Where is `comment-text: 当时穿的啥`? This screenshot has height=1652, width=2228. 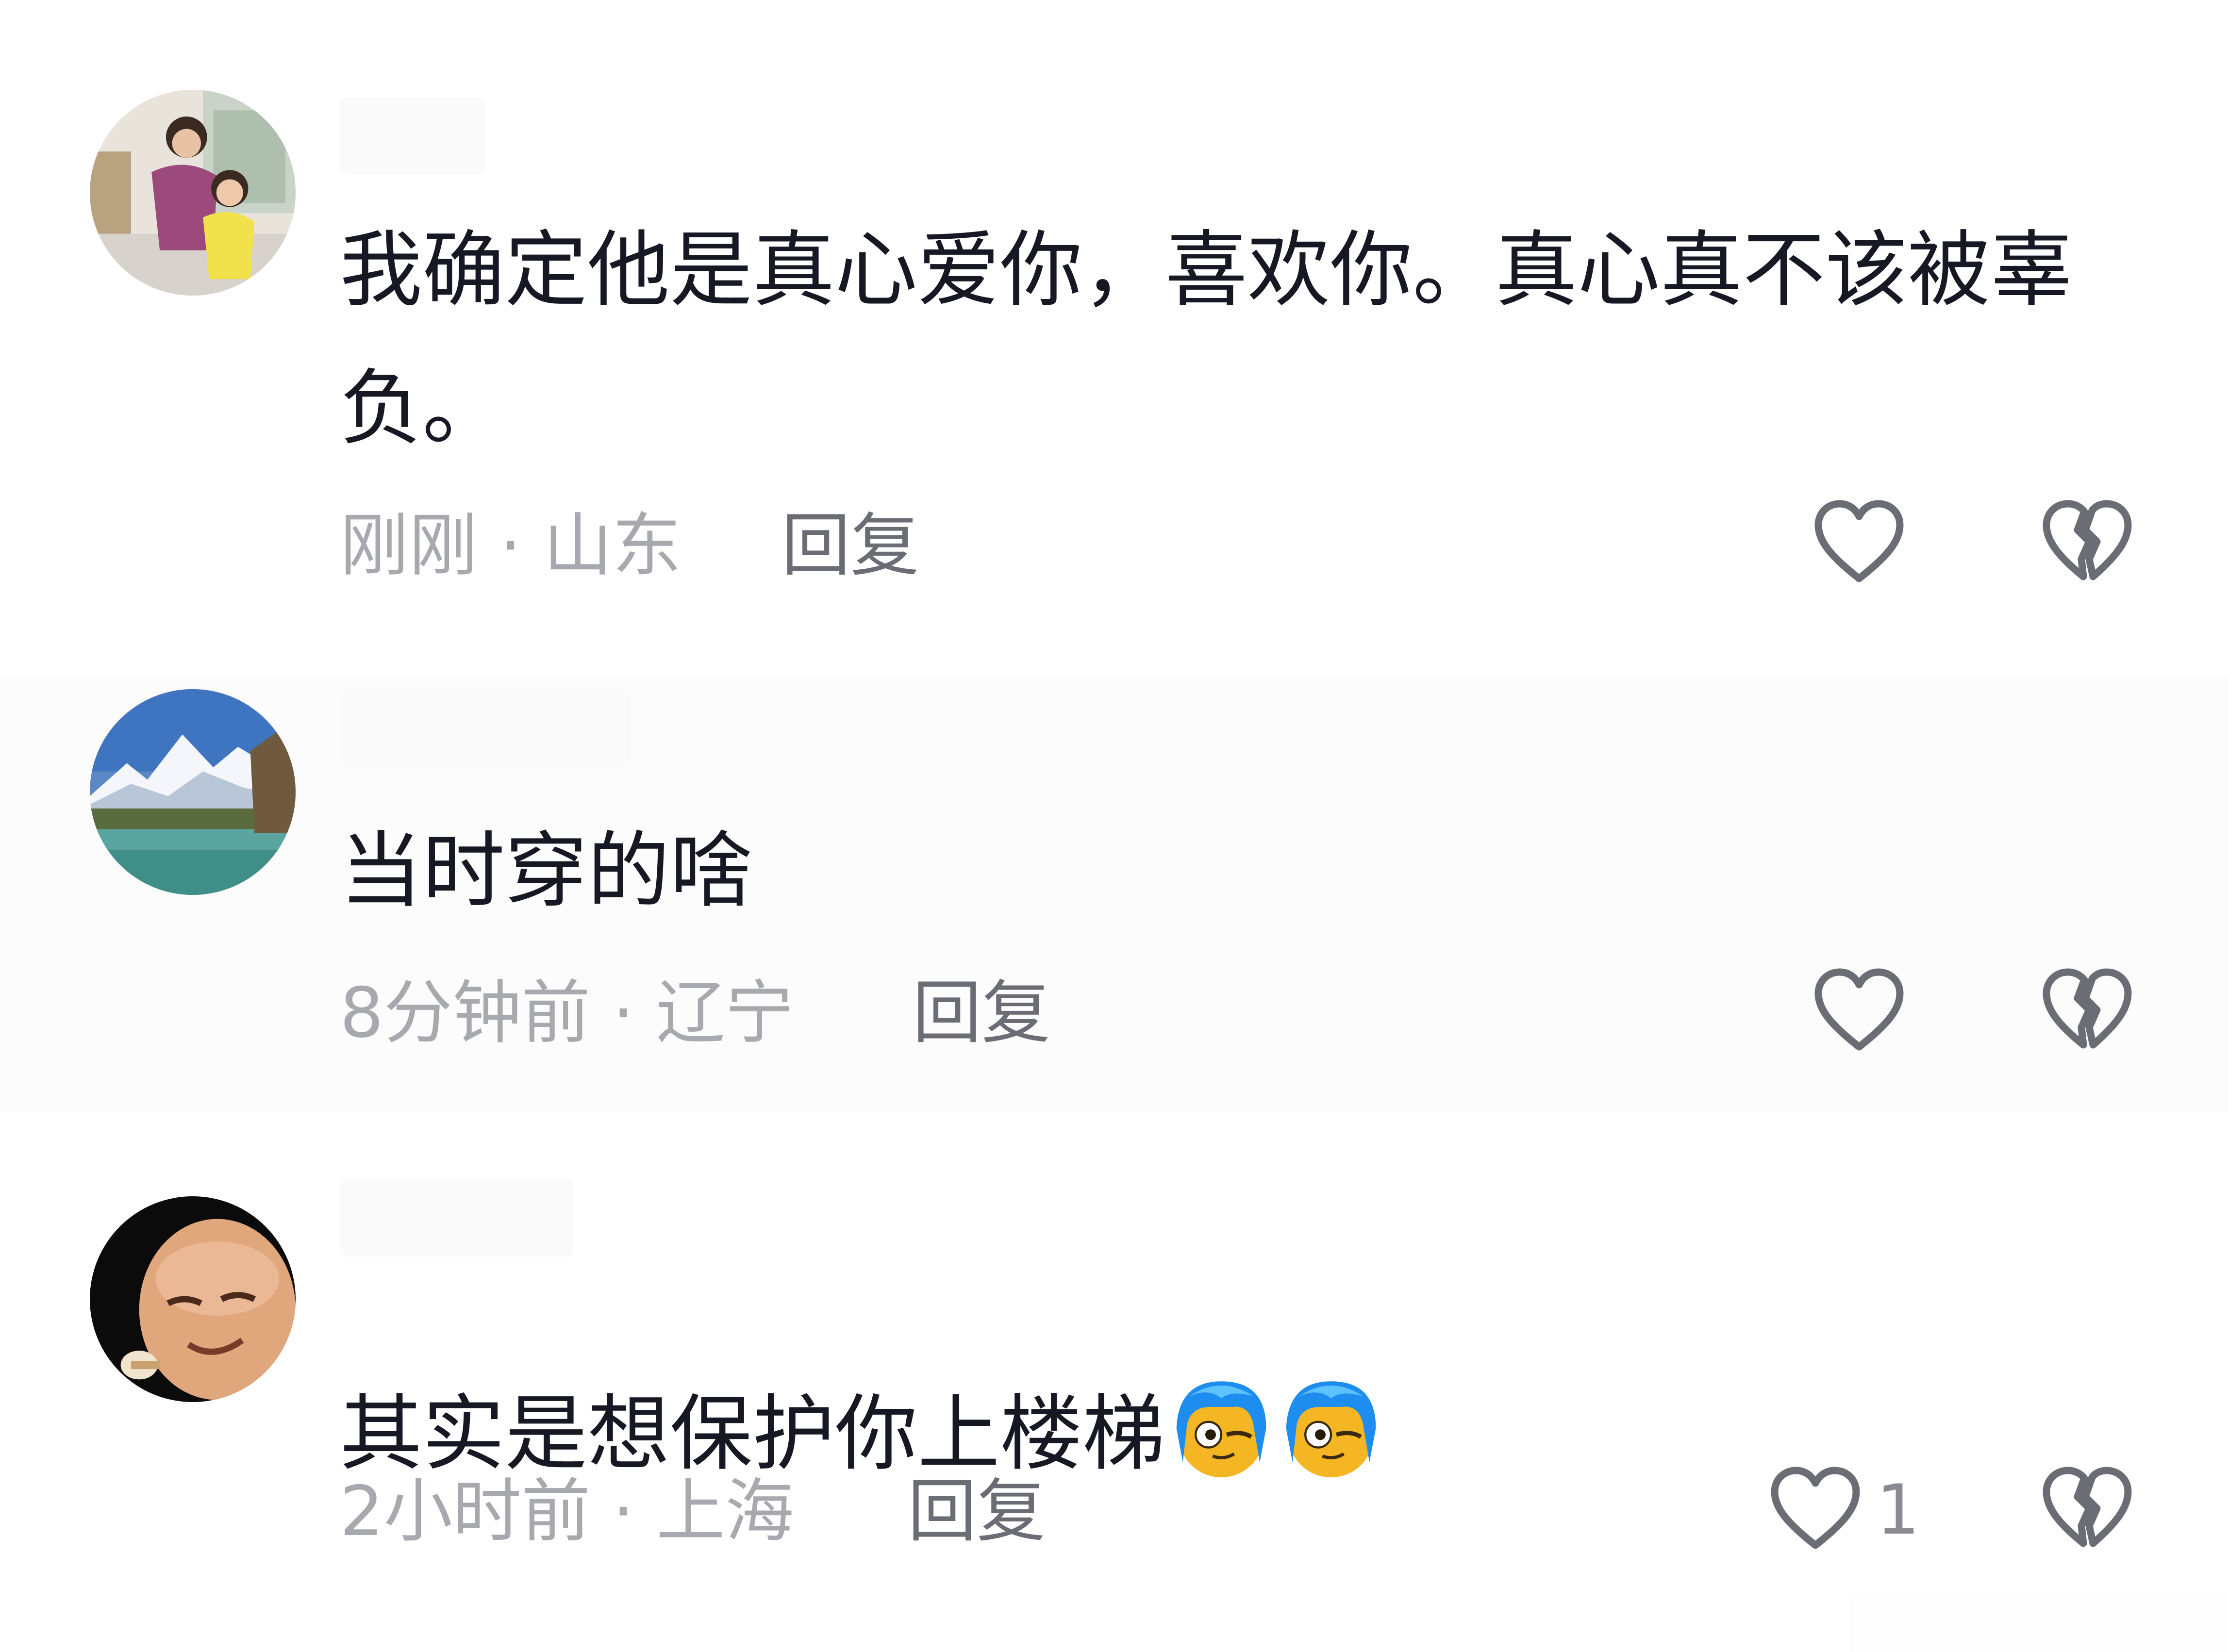
comment-text: 当时穿的啥 is located at coordinates (546, 871).